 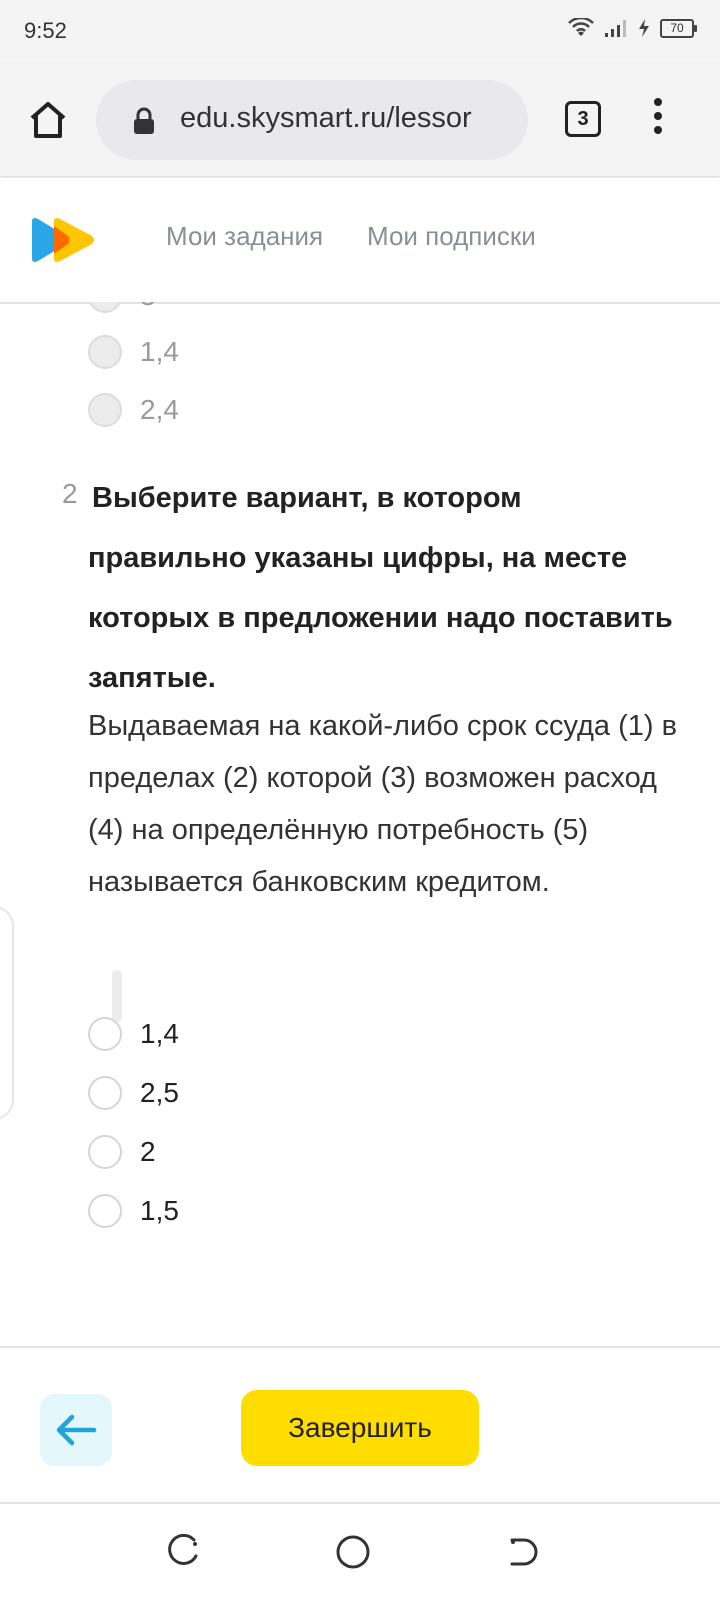 I want to click on browser-toolbar: edu.skysmart.ru/lessor 3, so click(x=360, y=120).